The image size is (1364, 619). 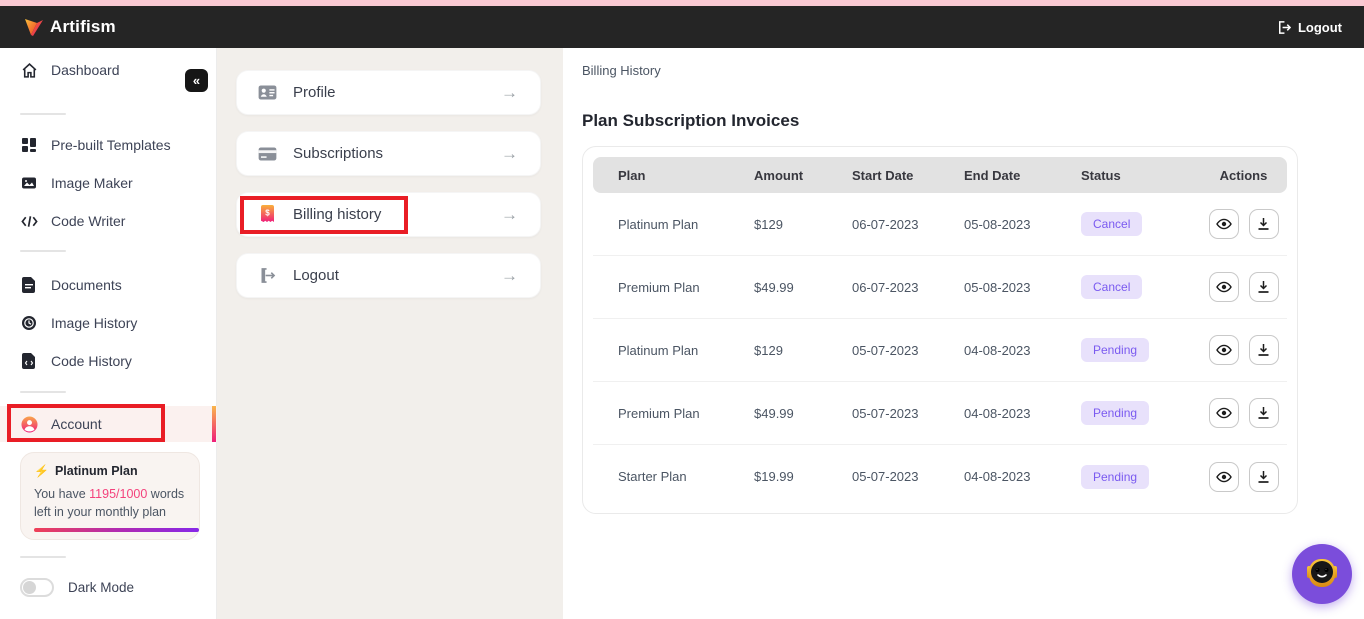 What do you see at coordinates (316, 275) in the screenshot?
I see `menu-item-label: Logout` at bounding box center [316, 275].